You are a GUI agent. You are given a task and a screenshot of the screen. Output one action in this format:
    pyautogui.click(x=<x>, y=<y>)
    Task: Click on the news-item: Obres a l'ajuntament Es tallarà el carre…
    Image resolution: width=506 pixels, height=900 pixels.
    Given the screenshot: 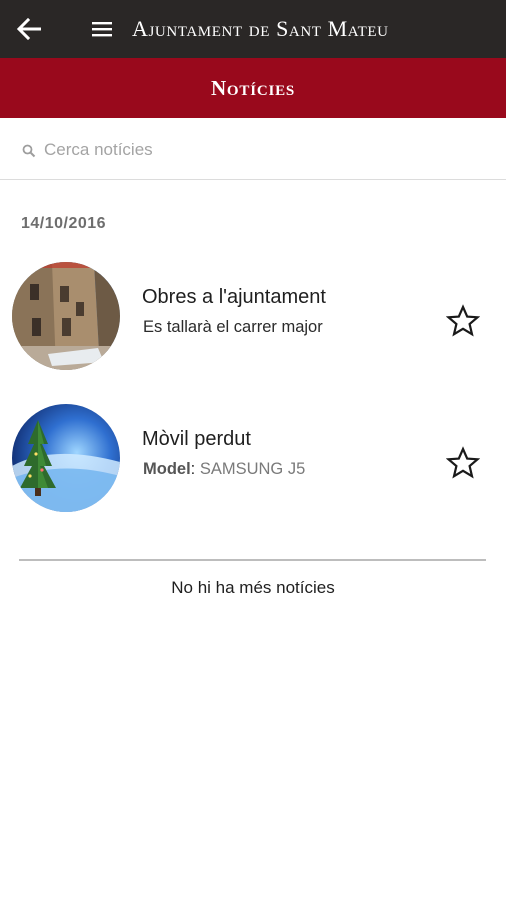 What is the action you would take?
    pyautogui.click(x=253, y=315)
    